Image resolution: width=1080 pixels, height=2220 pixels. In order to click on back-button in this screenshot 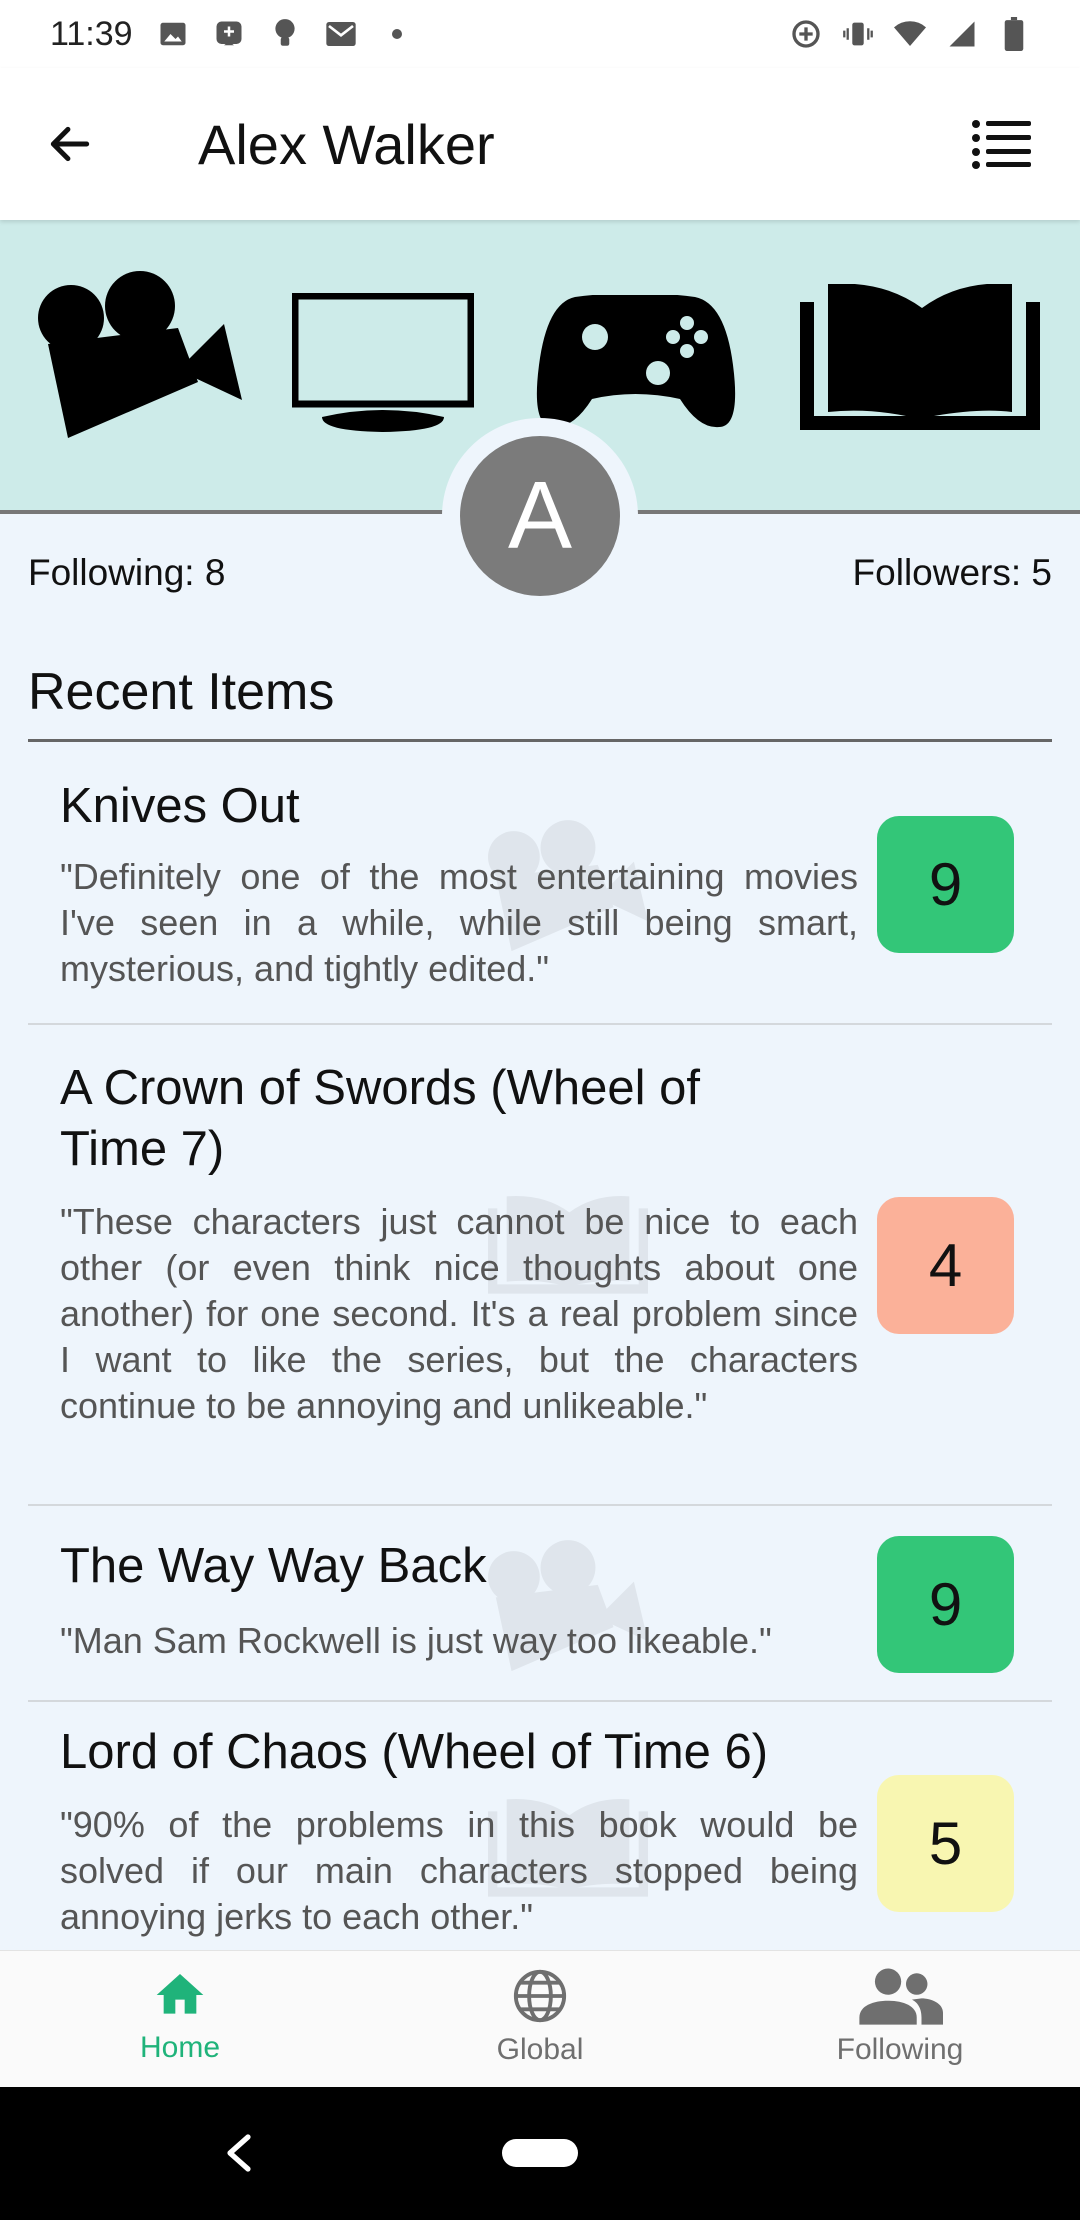, I will do `click(70, 144)`.